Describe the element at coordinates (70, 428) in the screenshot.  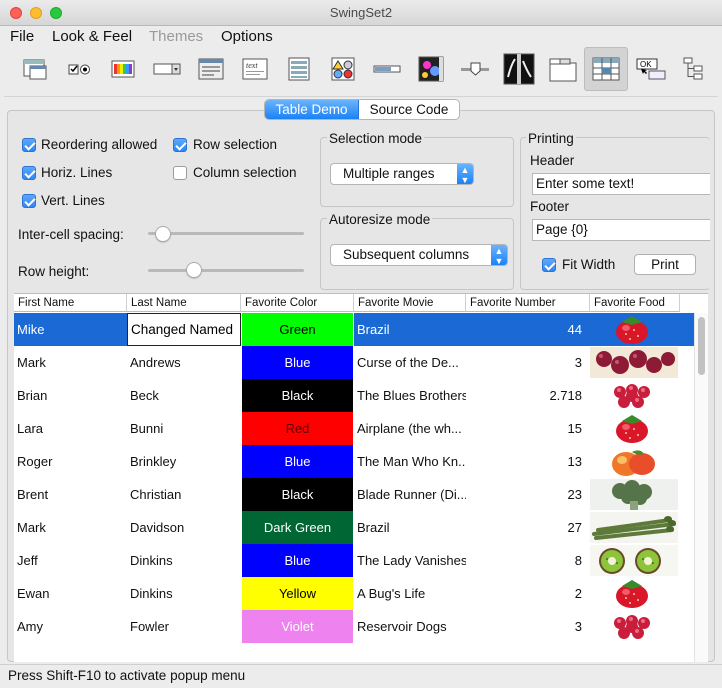
I see `first-name-cell: Lara` at that location.